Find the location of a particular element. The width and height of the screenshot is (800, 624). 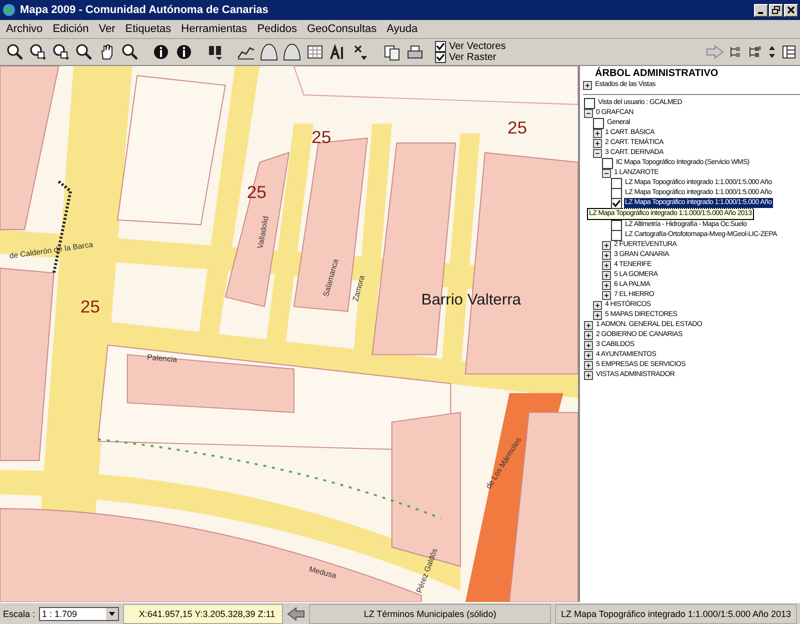

menu-item: GeoConsultas is located at coordinates (341, 29).